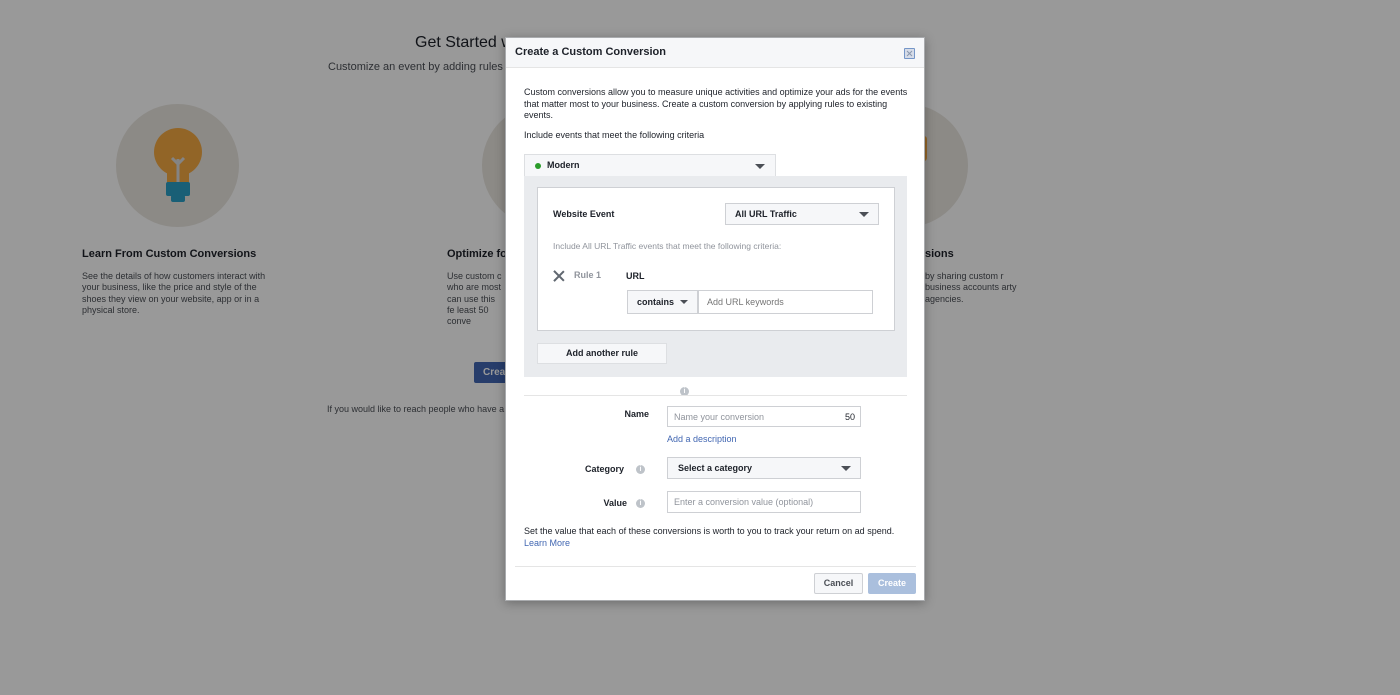 The height and width of the screenshot is (695, 1400). Describe the element at coordinates (636, 414) in the screenshot. I see `name-label: Name` at that location.